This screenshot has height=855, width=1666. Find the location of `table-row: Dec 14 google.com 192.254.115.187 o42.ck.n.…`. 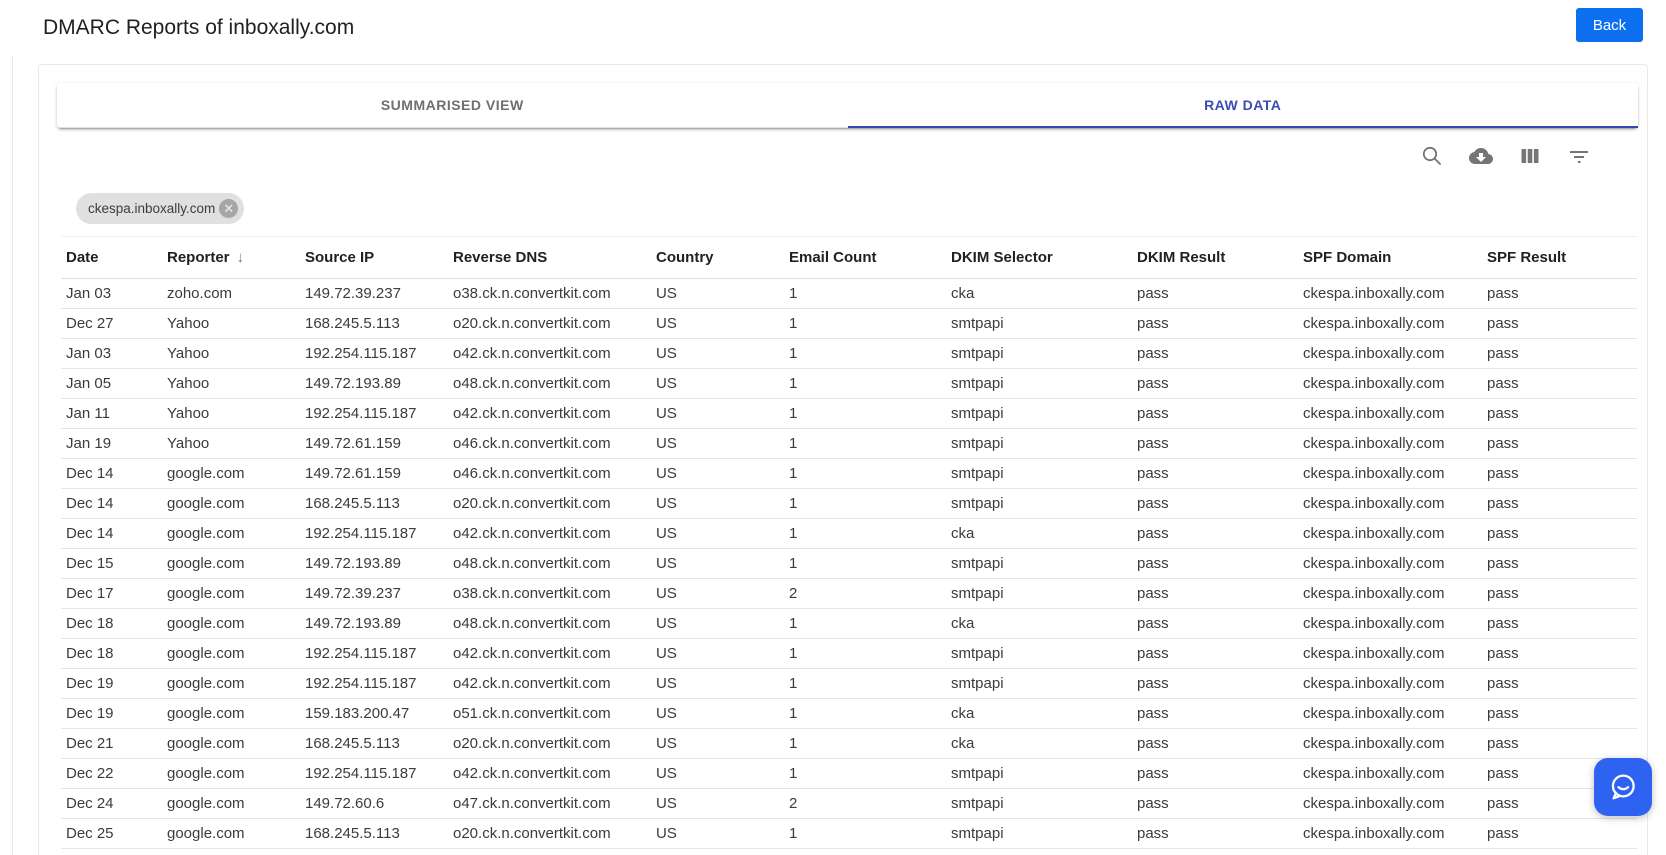

table-row: Dec 14 google.com 192.254.115.187 o42.ck.n.… is located at coordinates (849, 533).